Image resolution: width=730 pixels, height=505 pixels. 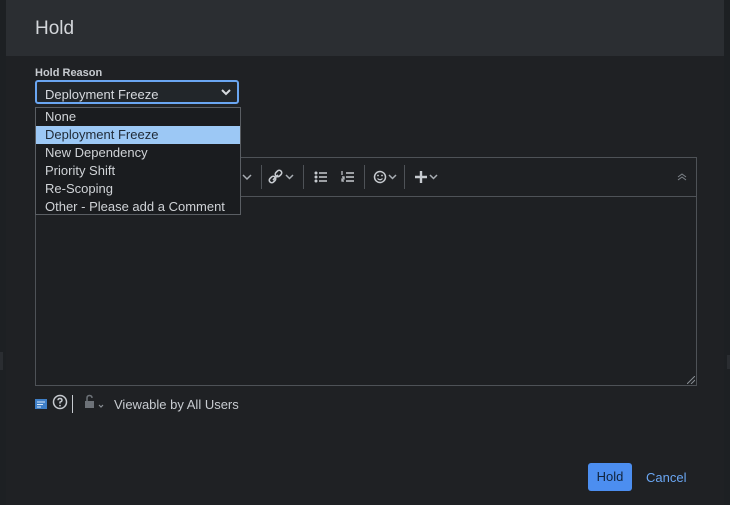 I want to click on option-re-scoping: Re-Scoping, so click(x=138, y=189).